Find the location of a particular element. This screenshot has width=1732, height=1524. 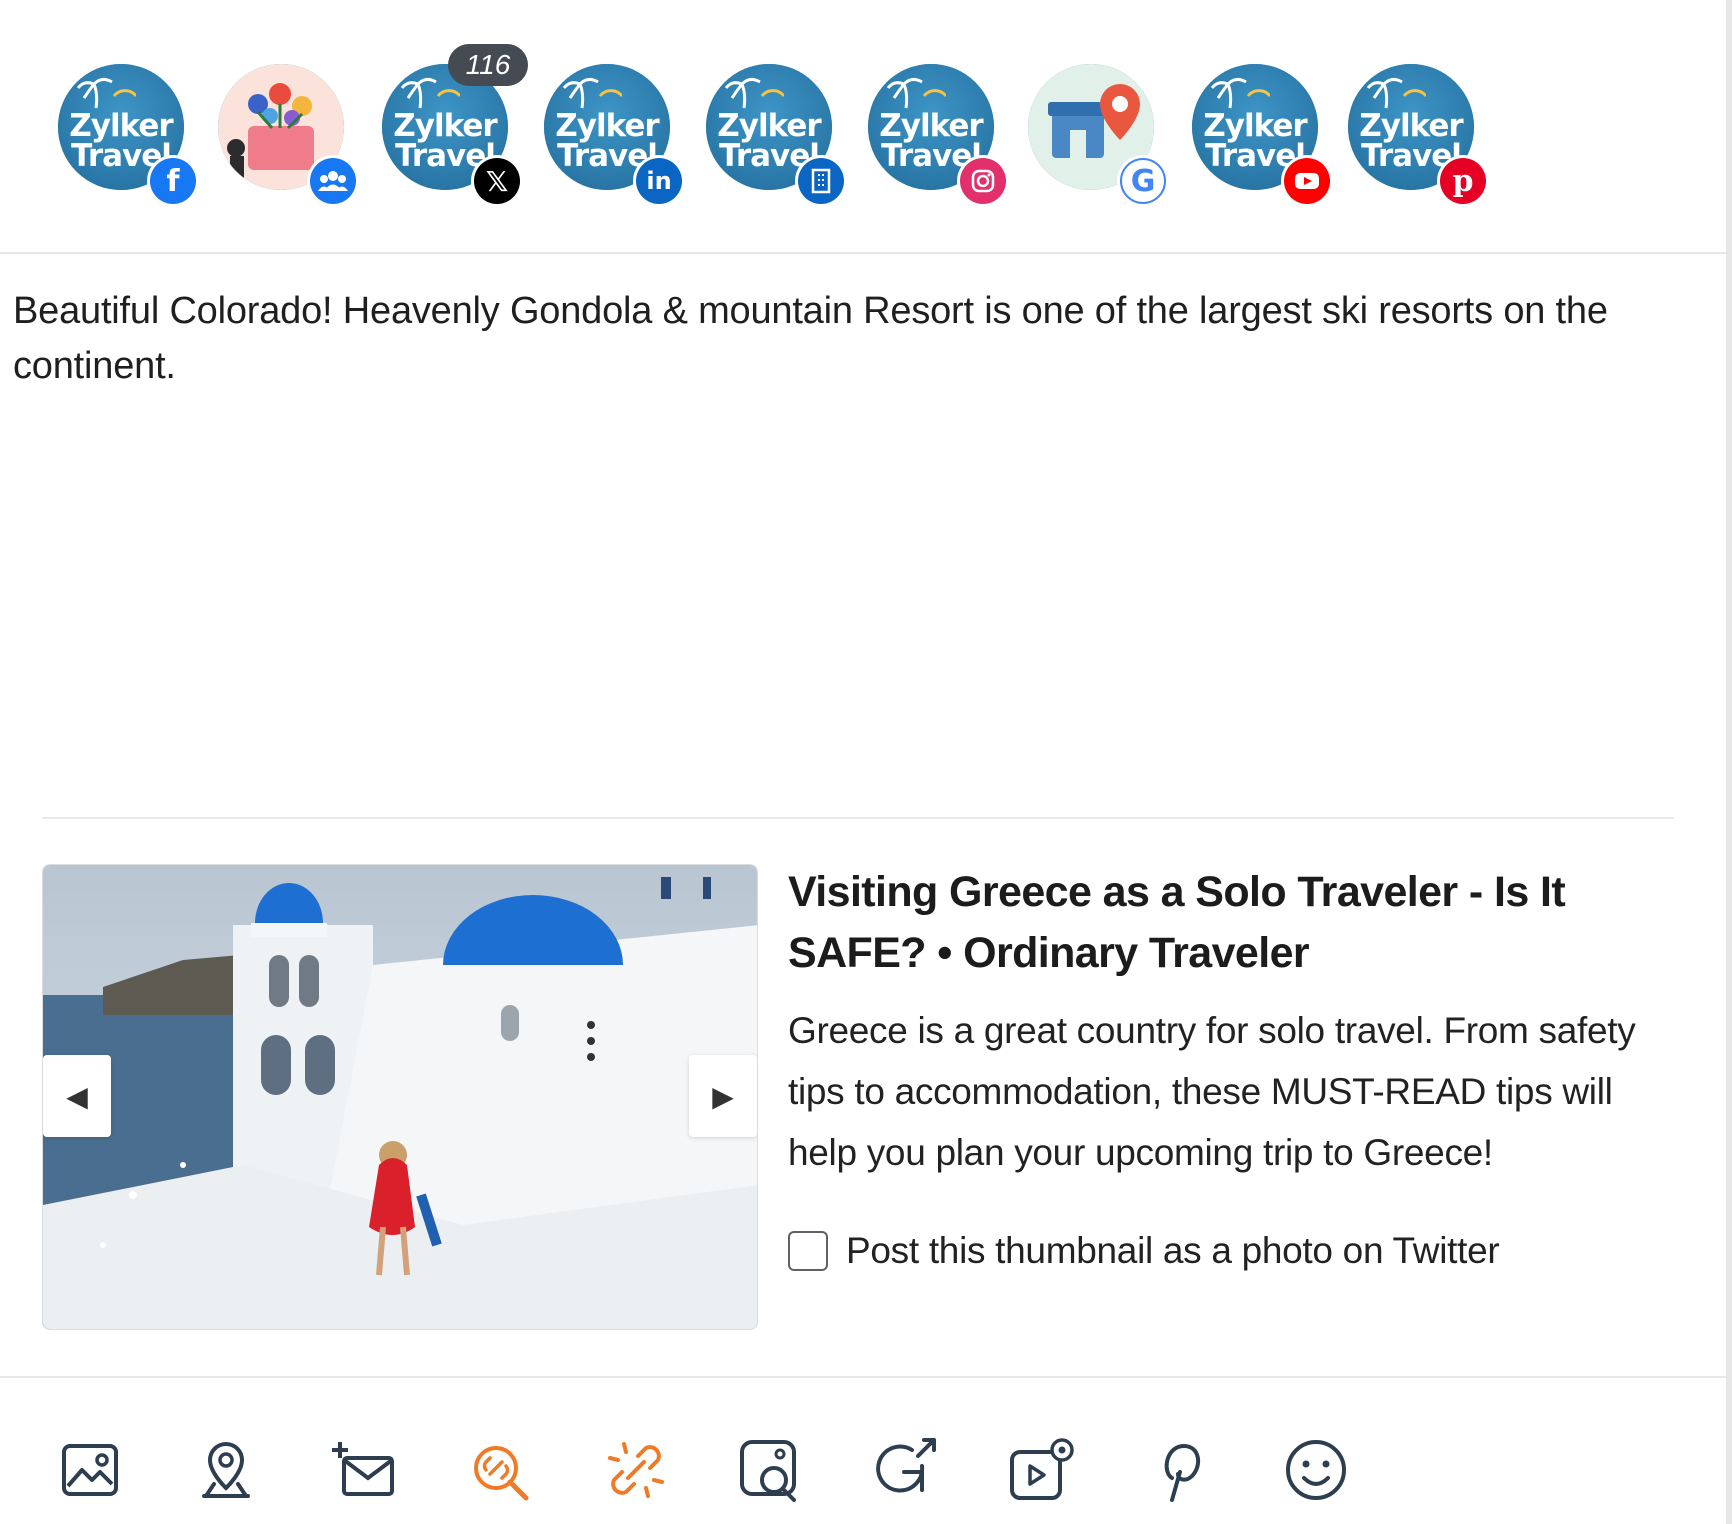

post-thumbnail-checkbox is located at coordinates (808, 1251).